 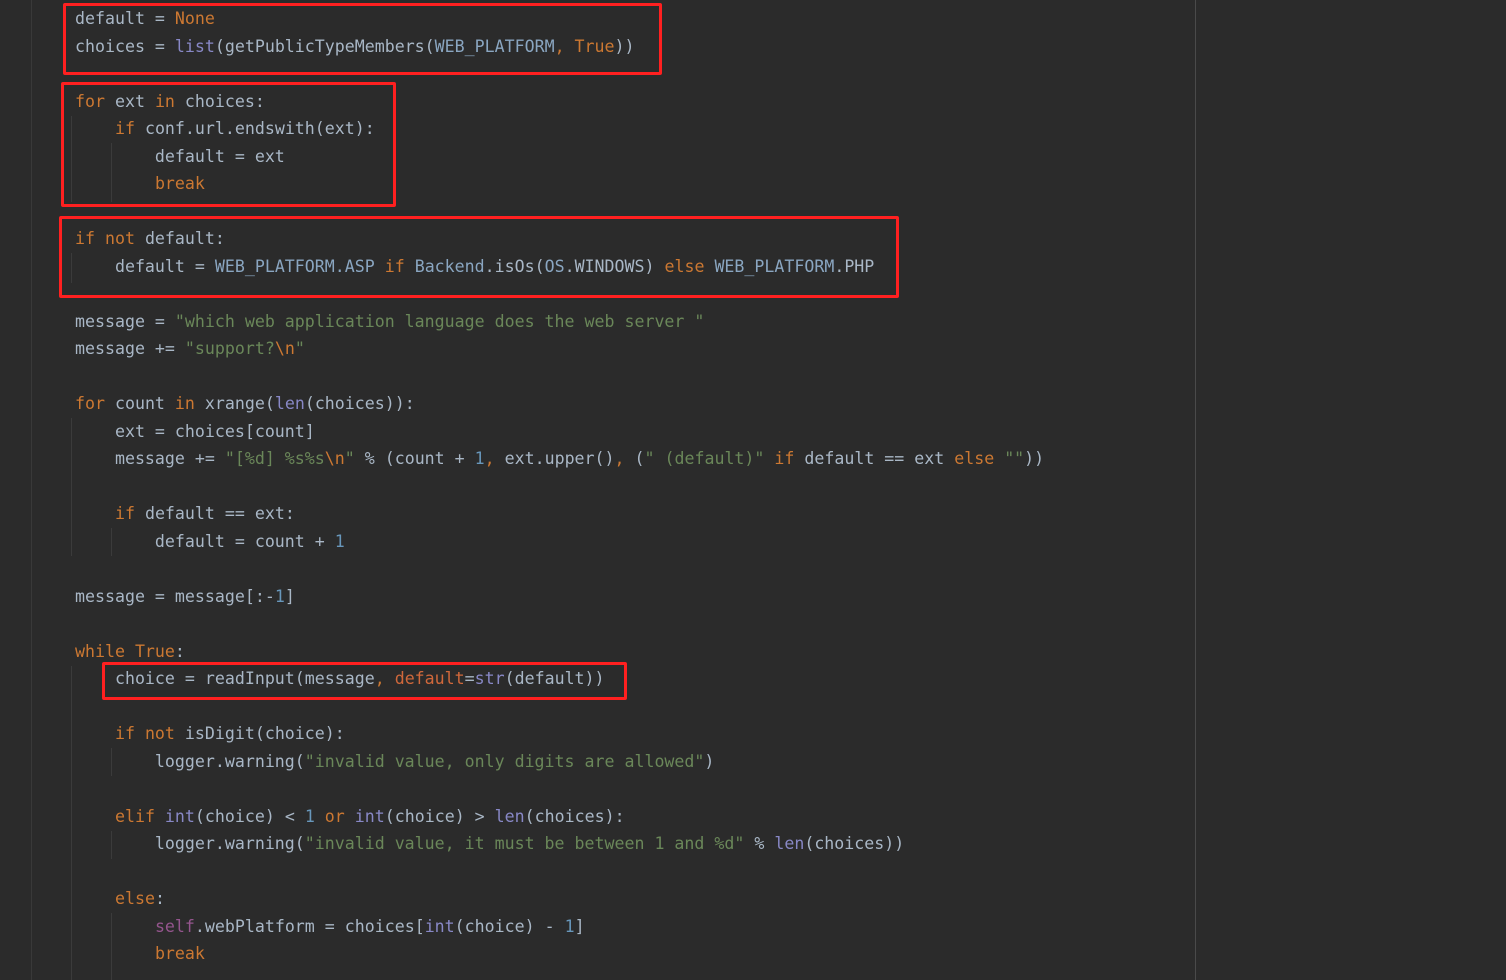 I want to click on code-token: "", so click(x=1014, y=458).